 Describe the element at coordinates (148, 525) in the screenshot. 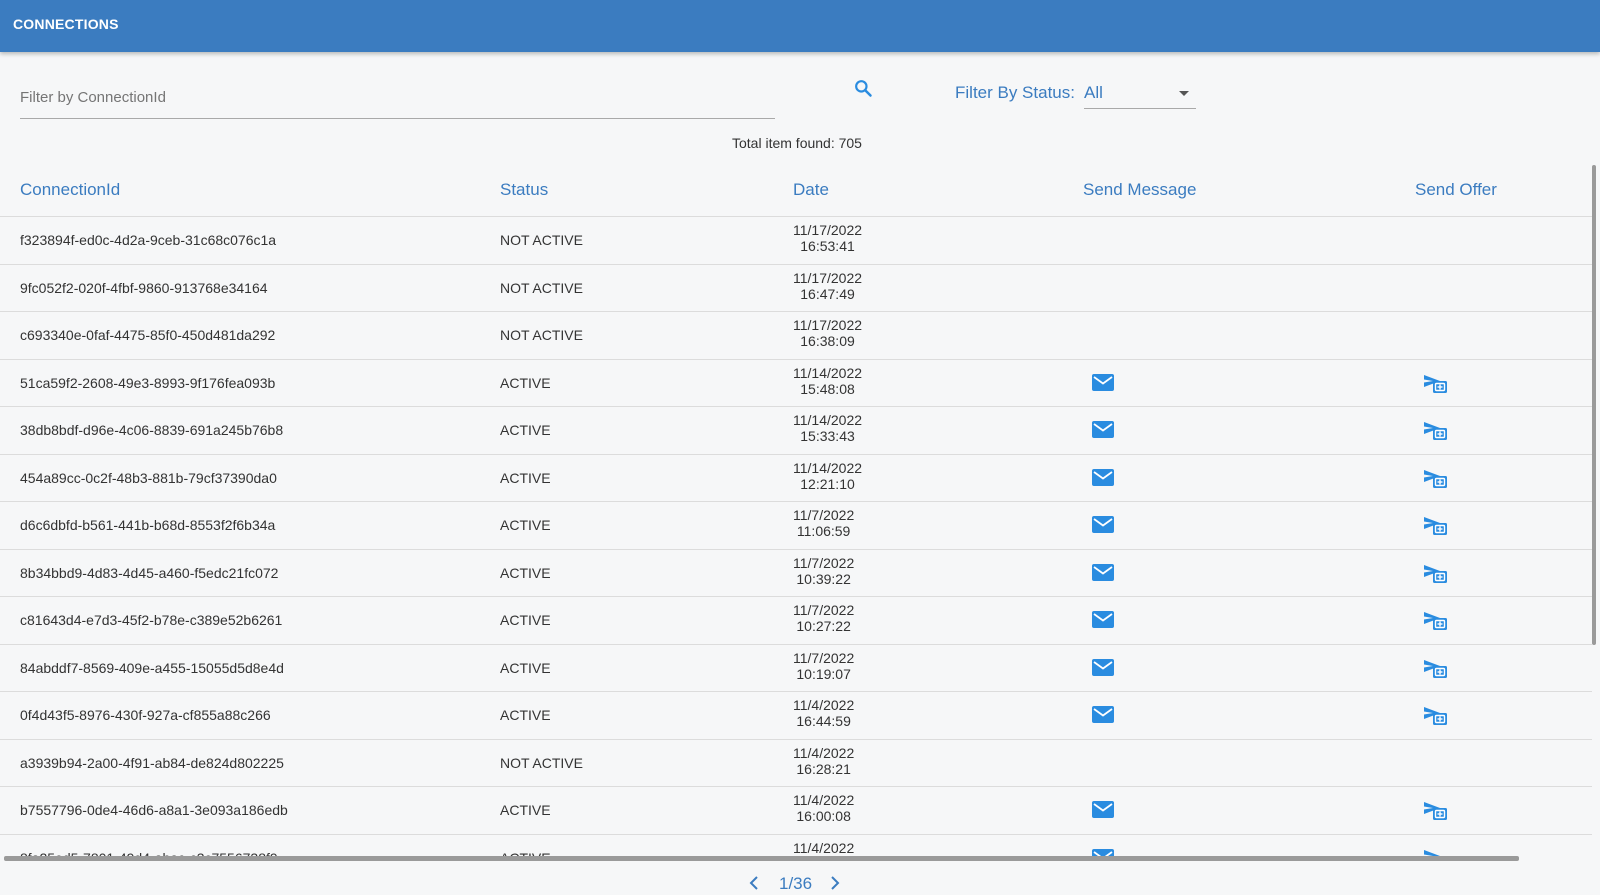

I see `connection-id-cell: d6c6dbfd-b561-441b-b68d-8553f2f6b34a` at that location.